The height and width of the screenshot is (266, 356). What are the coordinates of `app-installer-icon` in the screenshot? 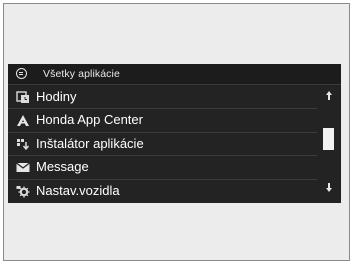 It's located at (23, 144).